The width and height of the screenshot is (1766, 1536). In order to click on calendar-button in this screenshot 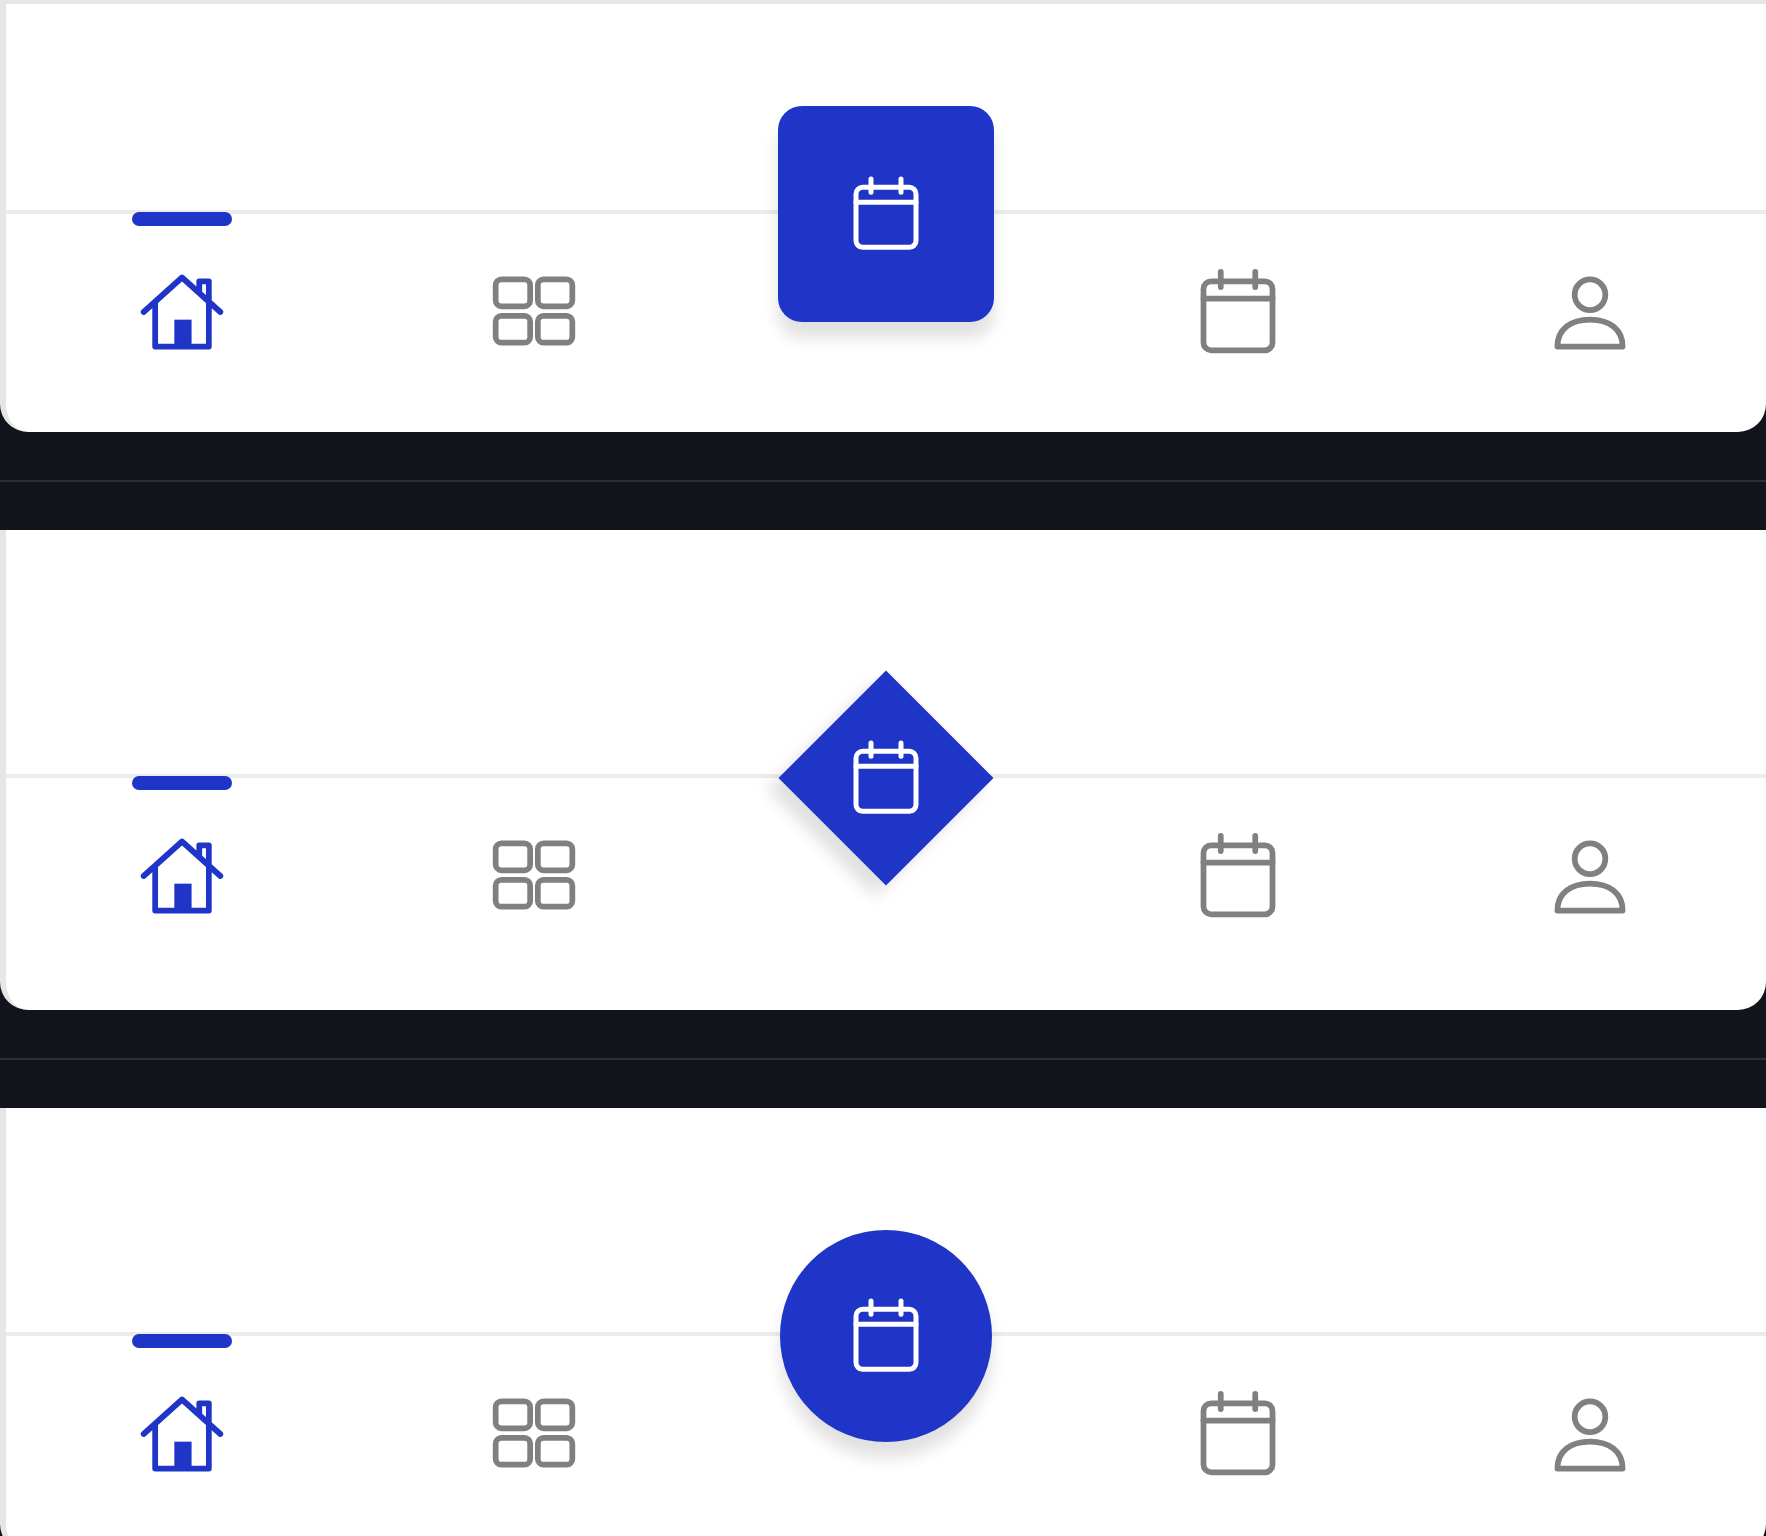, I will do `click(886, 214)`.